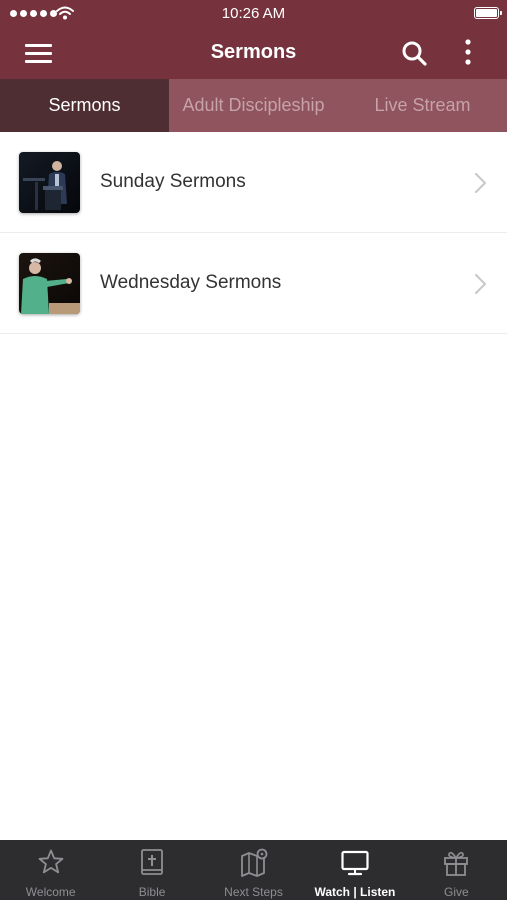  What do you see at coordinates (191, 282) in the screenshot?
I see `list-item-label: Wednesday Sermons` at bounding box center [191, 282].